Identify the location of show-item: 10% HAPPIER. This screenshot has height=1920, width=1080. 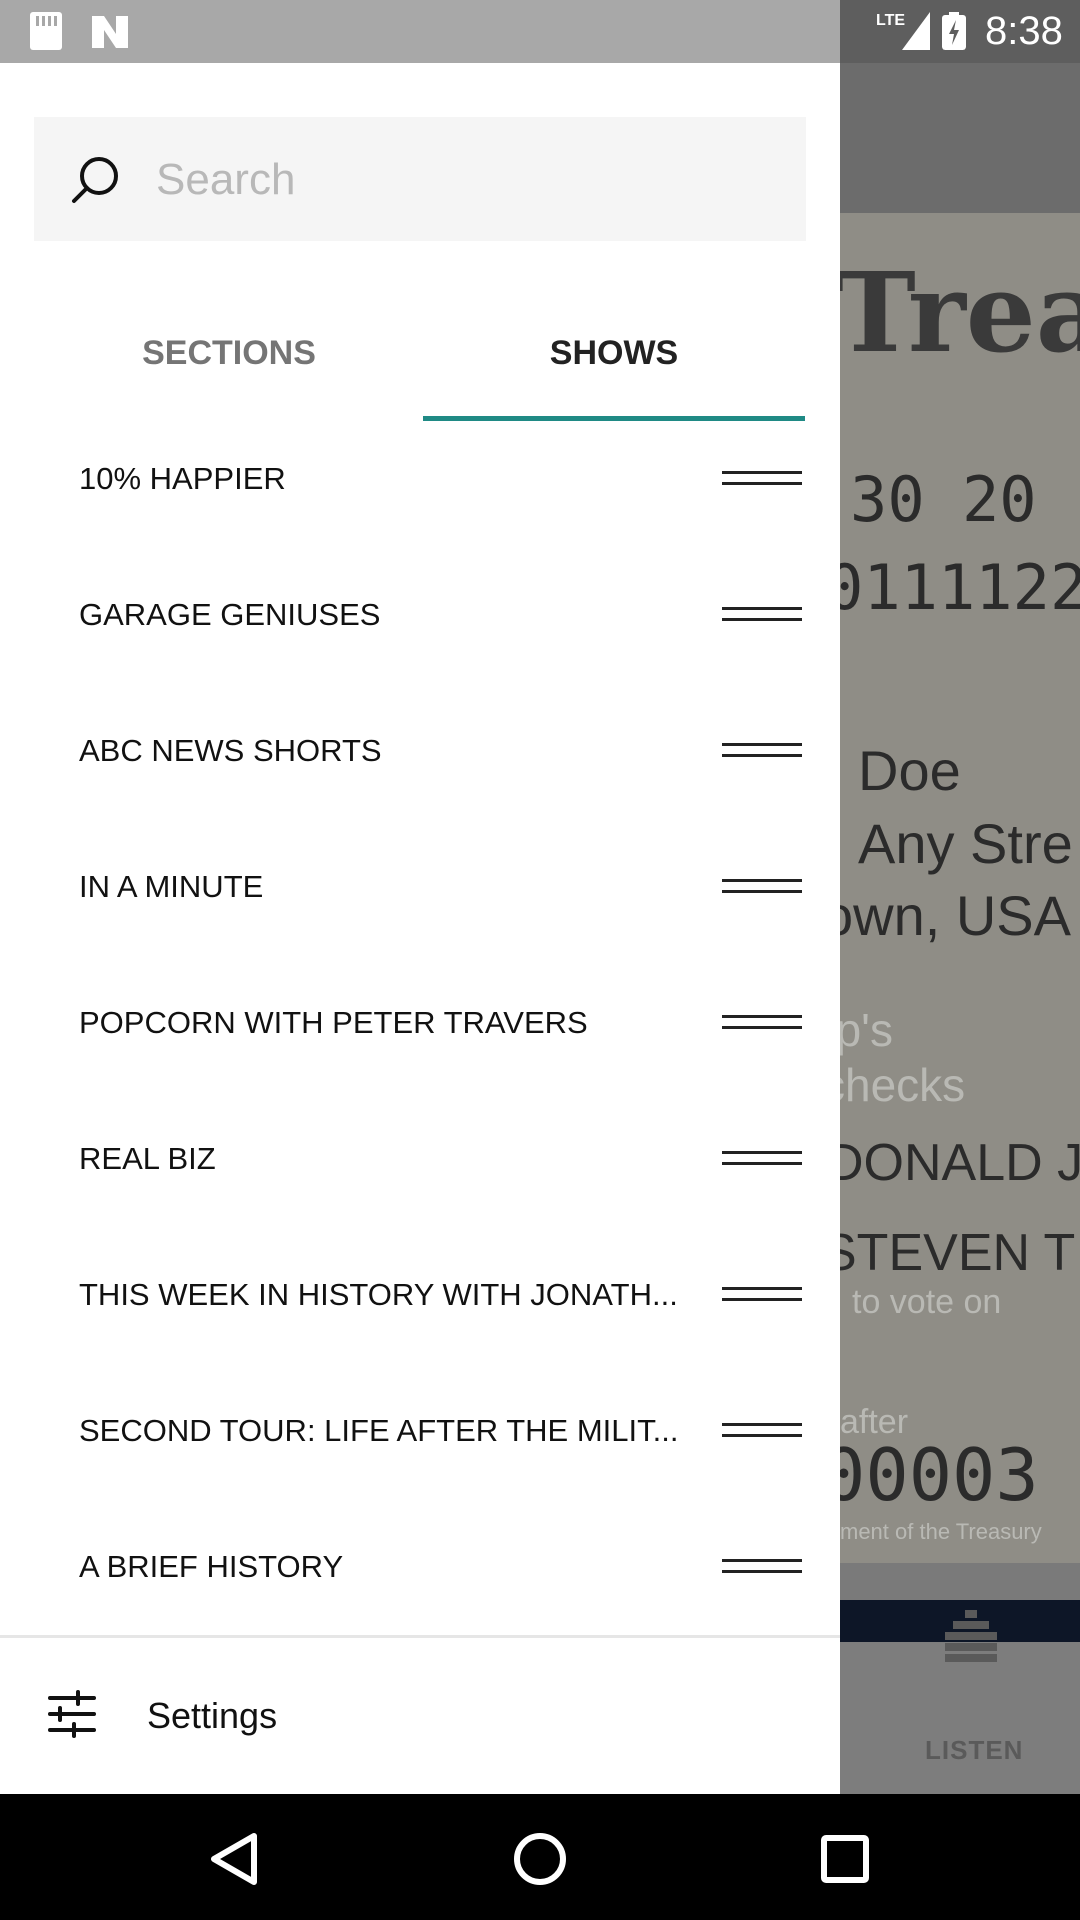
(420, 479).